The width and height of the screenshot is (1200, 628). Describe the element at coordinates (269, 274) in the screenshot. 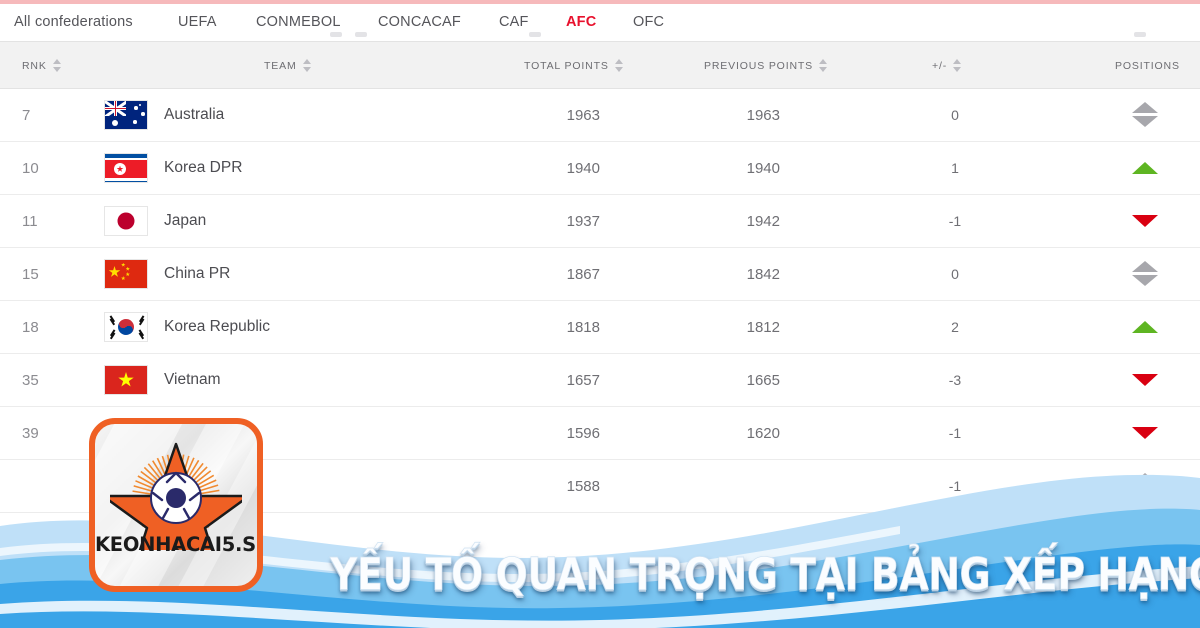

I see `cell-team: China PR` at that location.